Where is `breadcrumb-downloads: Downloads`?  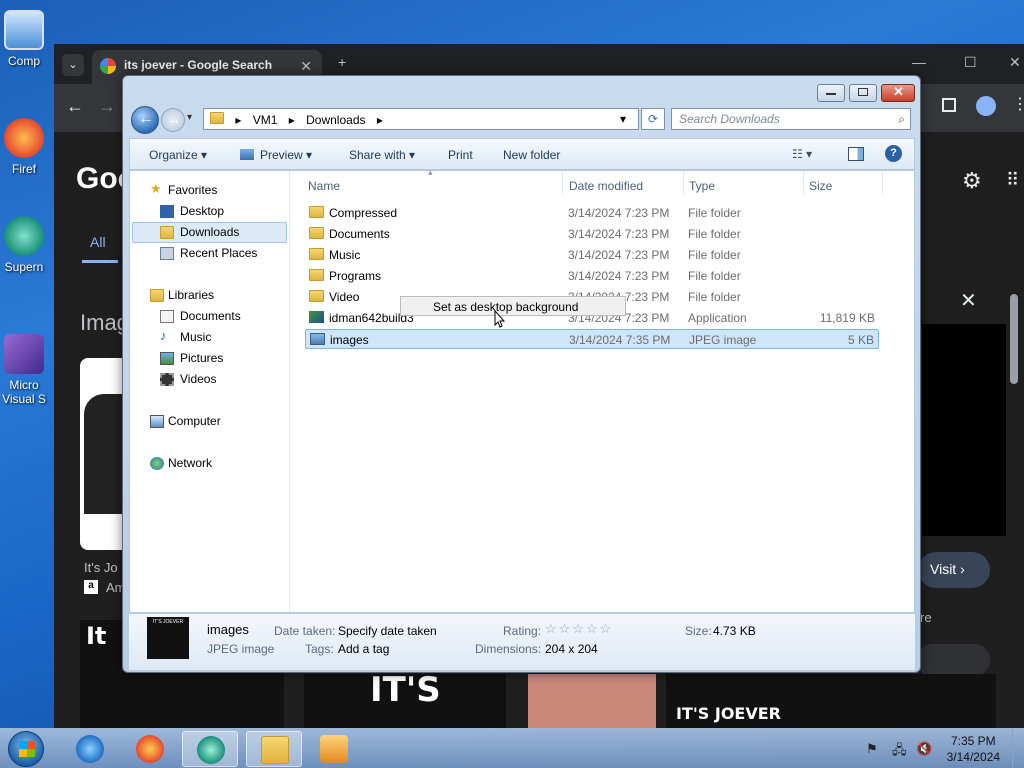 breadcrumb-downloads: Downloads is located at coordinates (335, 120).